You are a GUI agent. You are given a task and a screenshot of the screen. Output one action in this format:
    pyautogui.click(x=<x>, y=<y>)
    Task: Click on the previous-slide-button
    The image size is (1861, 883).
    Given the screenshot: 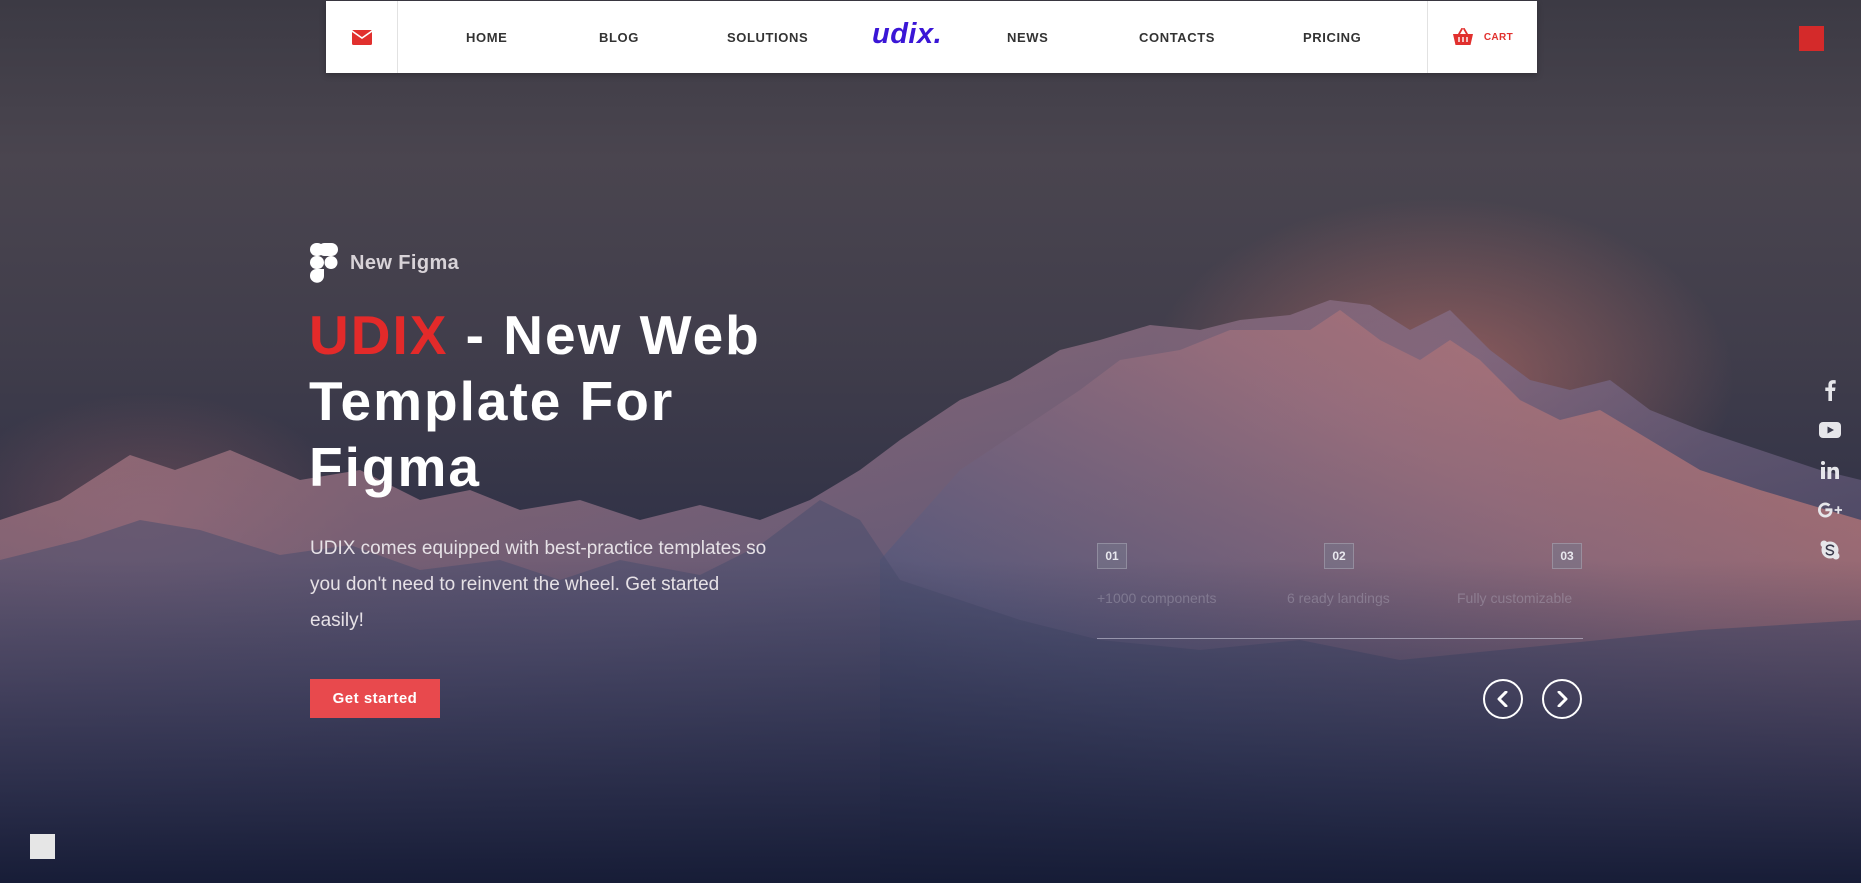 What is the action you would take?
    pyautogui.click(x=1503, y=699)
    